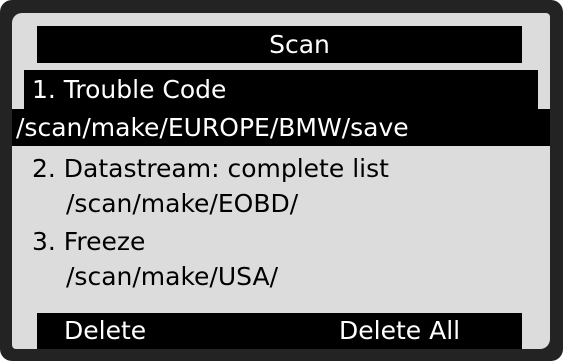  Describe the element at coordinates (399, 331) in the screenshot. I see `delete-all-button: Delete All` at that location.